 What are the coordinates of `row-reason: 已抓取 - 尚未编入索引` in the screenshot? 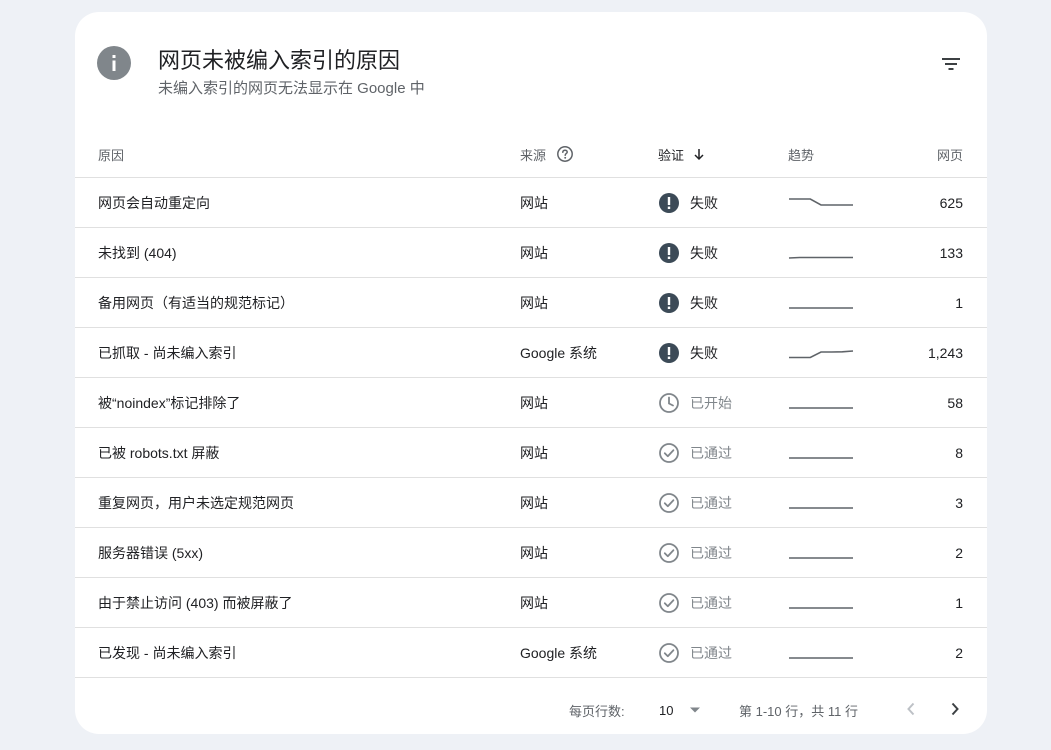 It's located at (167, 352).